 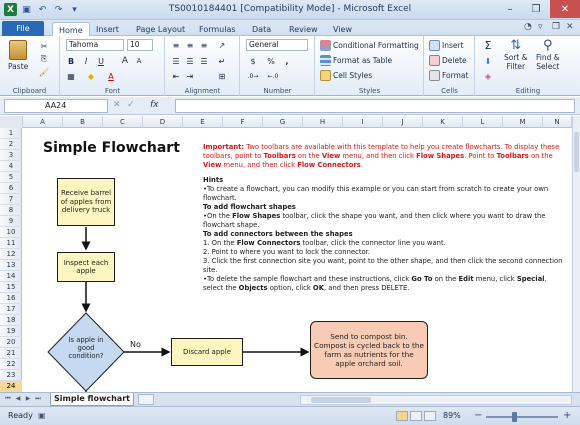 What do you see at coordinates (11, 386) in the screenshot?
I see `row-header-selected: 24` at bounding box center [11, 386].